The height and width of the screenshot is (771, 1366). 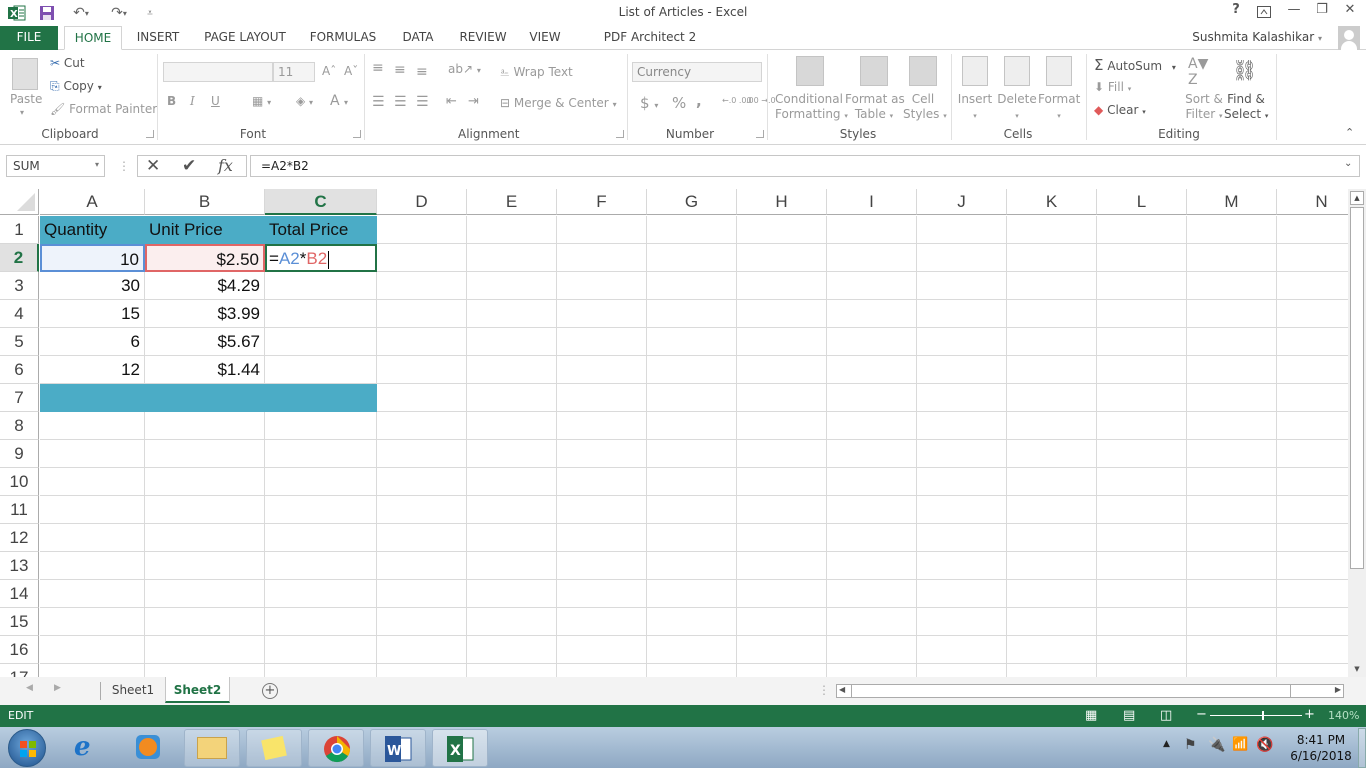 What do you see at coordinates (19, 622) in the screenshot?
I see `row-header-15: 15` at bounding box center [19, 622].